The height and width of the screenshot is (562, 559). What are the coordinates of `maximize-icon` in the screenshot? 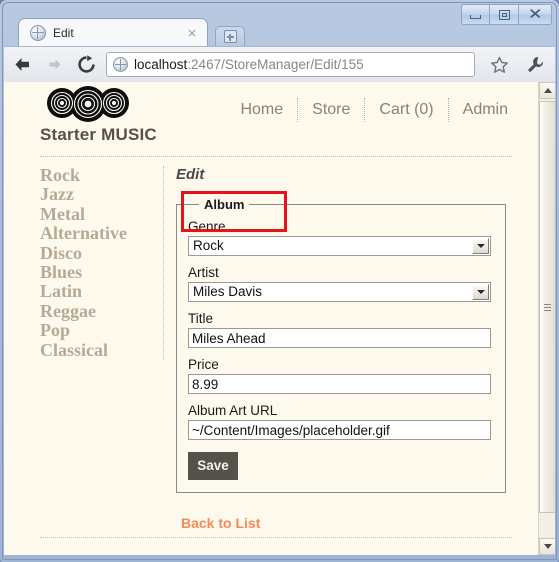 It's located at (504, 14).